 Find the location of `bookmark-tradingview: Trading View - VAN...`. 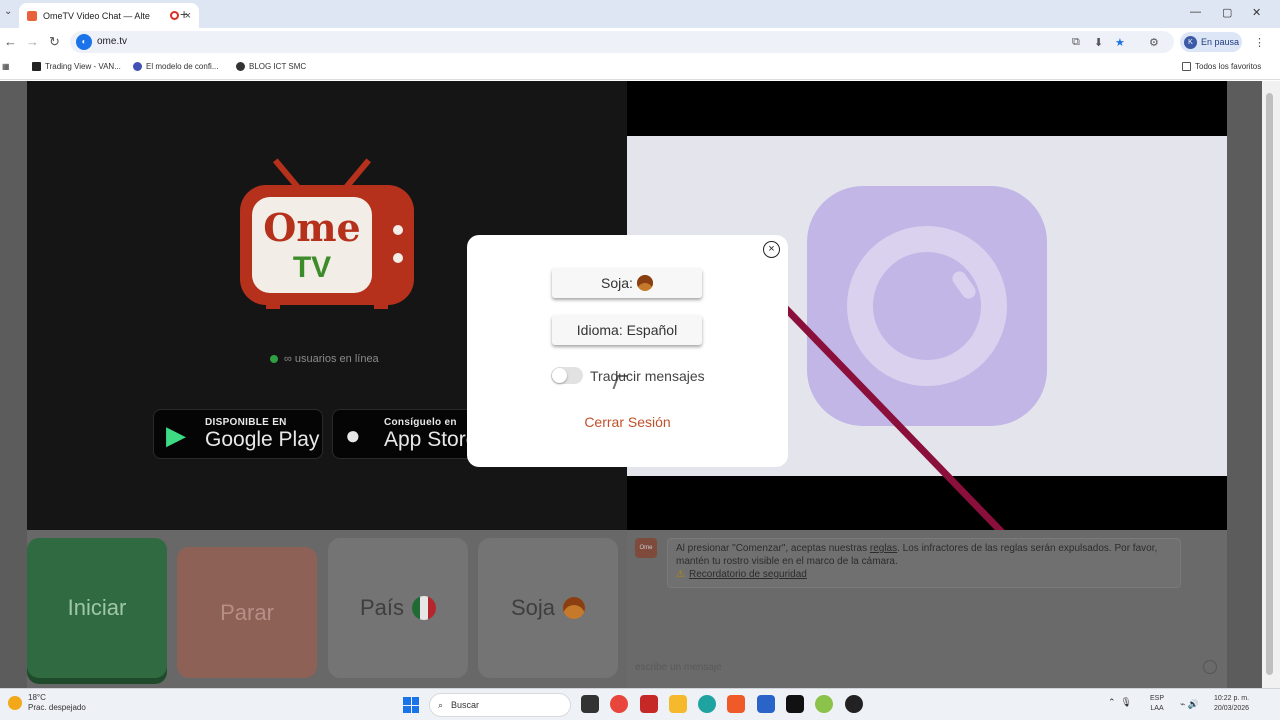

bookmark-tradingview: Trading View - VAN... is located at coordinates (76, 66).